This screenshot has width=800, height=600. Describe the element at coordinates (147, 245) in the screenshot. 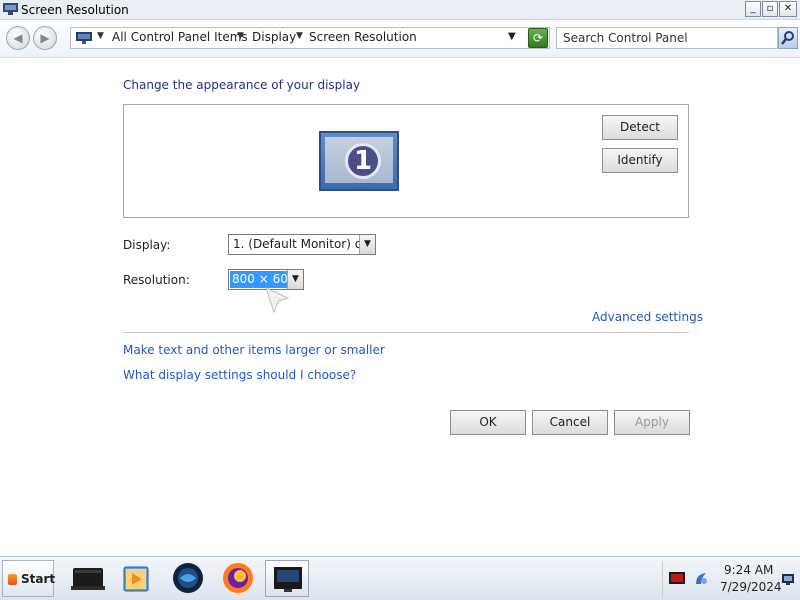

I see `display-label: Display:` at that location.